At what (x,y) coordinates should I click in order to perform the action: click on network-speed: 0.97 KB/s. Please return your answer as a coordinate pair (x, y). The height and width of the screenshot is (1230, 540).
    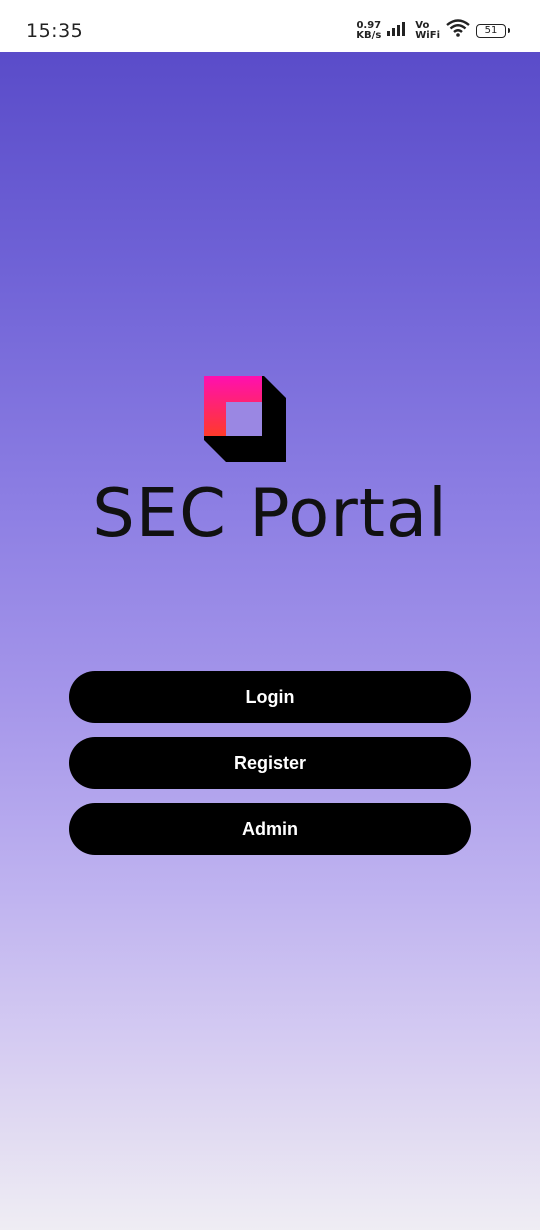
    Looking at the image, I should click on (369, 30).